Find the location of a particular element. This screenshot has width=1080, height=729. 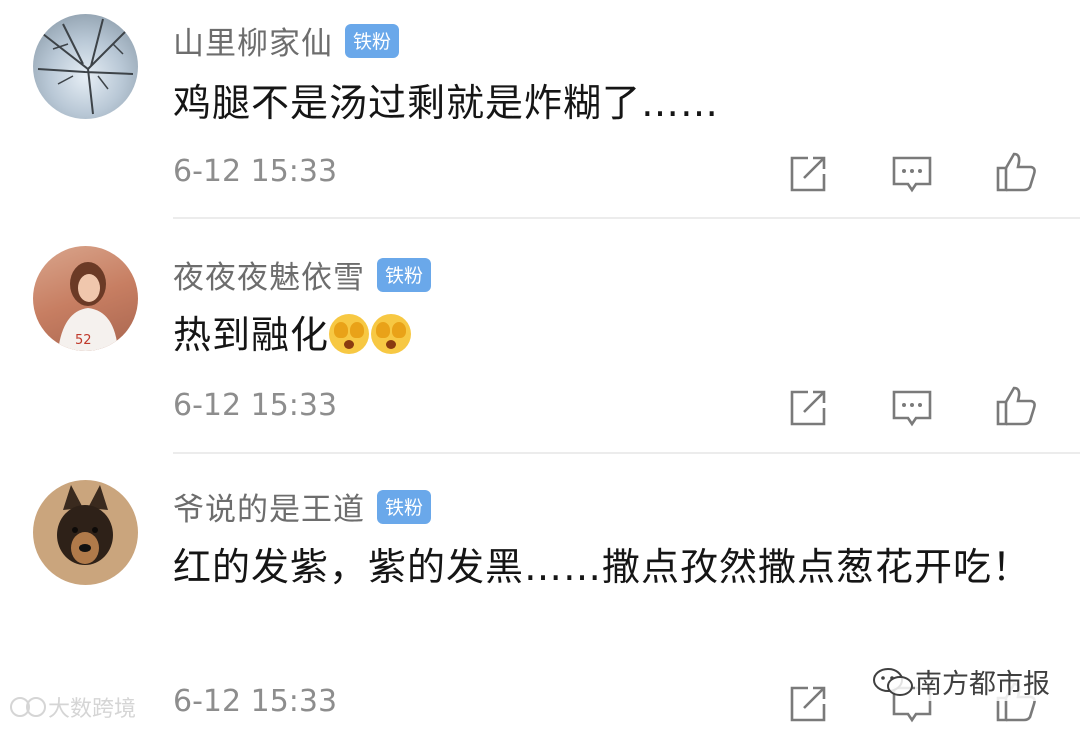

watermark-logo-icon is located at coordinates (28, 707).